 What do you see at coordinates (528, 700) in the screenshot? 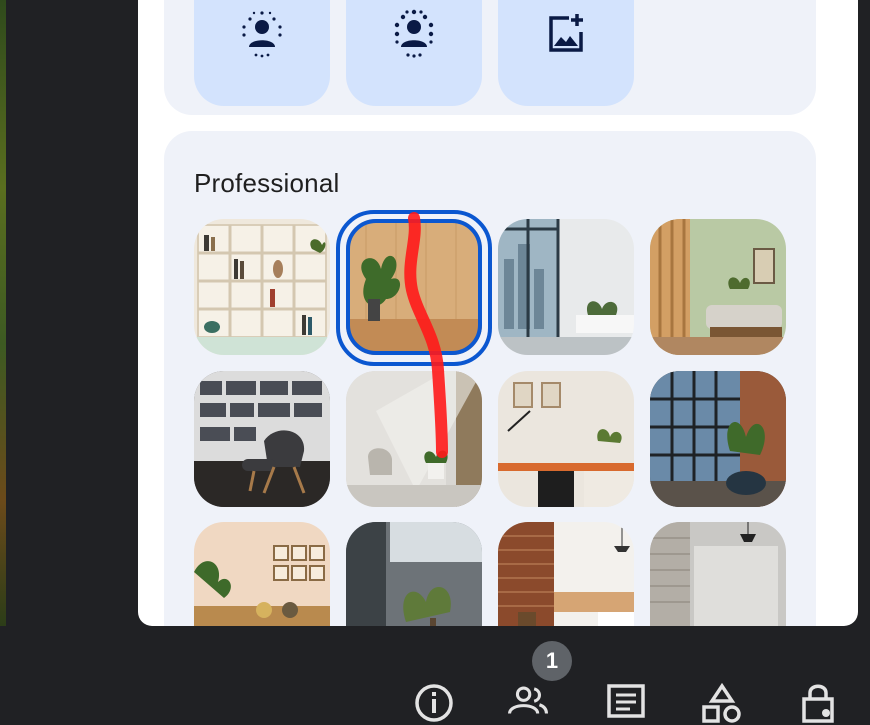
I see `people-icon` at bounding box center [528, 700].